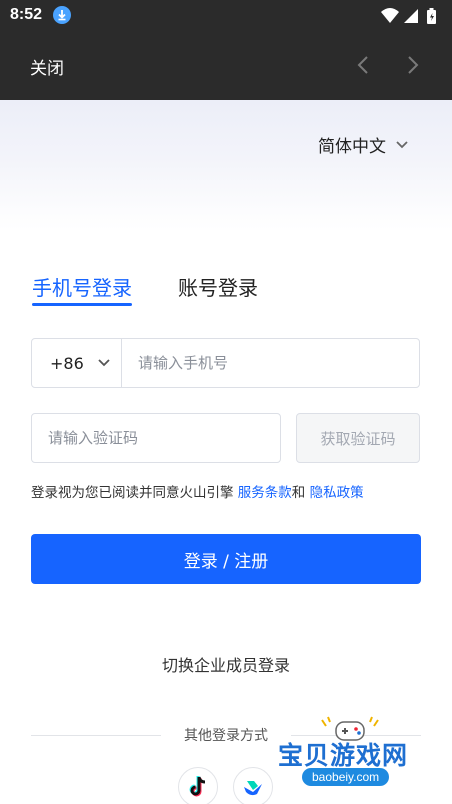  What do you see at coordinates (431, 16) in the screenshot?
I see `battery-icon` at bounding box center [431, 16].